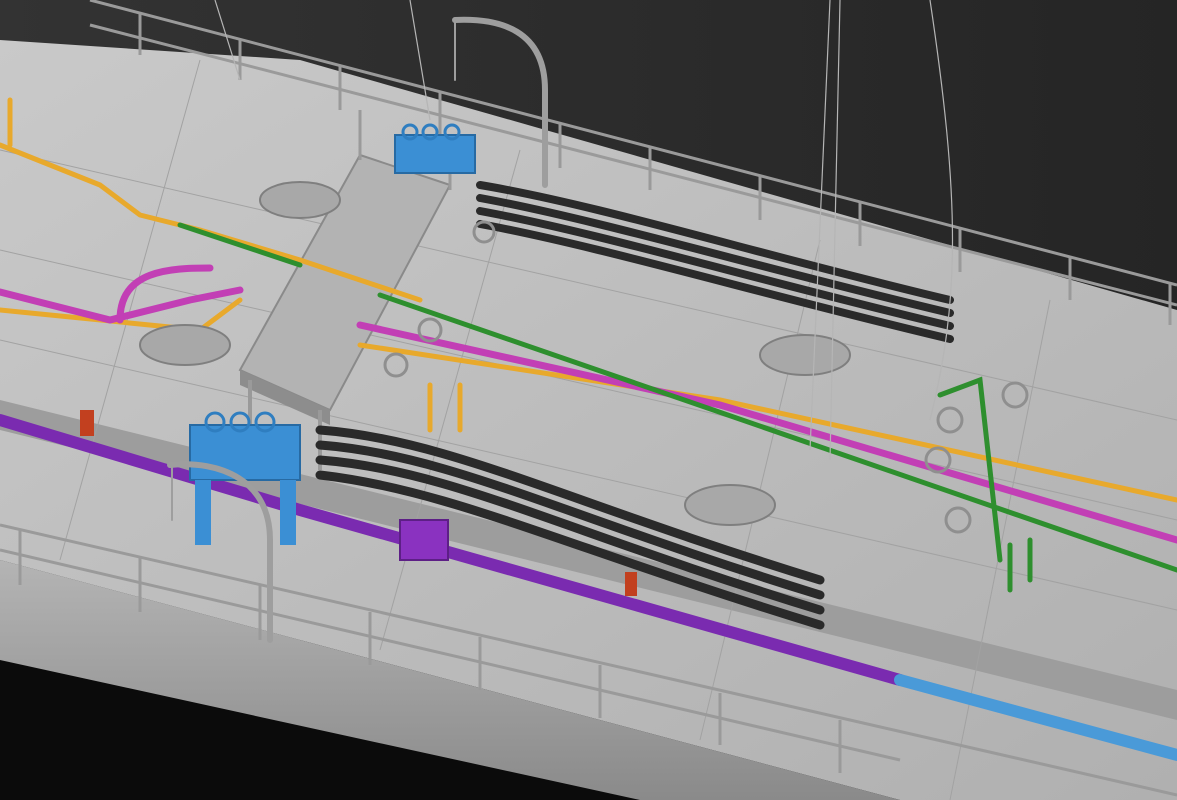  Describe the element at coordinates (424, 540) in the screenshot. I see `purple-junction-box` at that location.